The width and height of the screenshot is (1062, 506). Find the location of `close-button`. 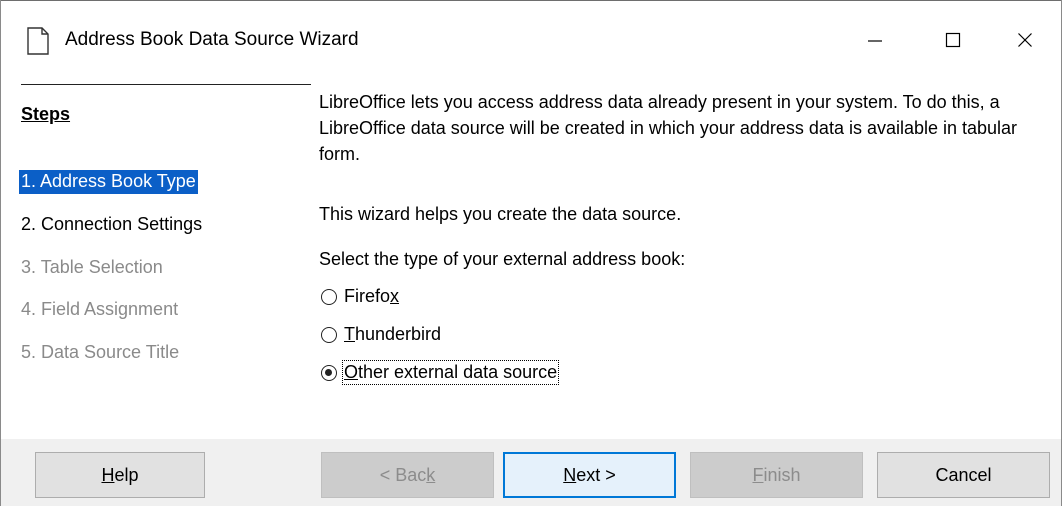

close-button is located at coordinates (1025, 42).